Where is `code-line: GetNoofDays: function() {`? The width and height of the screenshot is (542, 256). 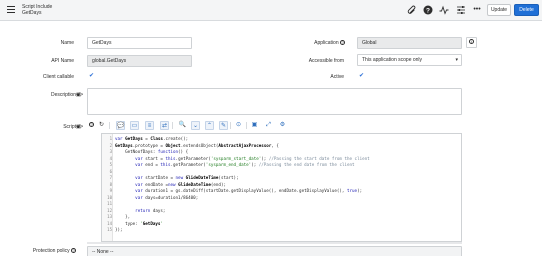
code-line: GetNoofDays: function() { is located at coordinates (152, 151).